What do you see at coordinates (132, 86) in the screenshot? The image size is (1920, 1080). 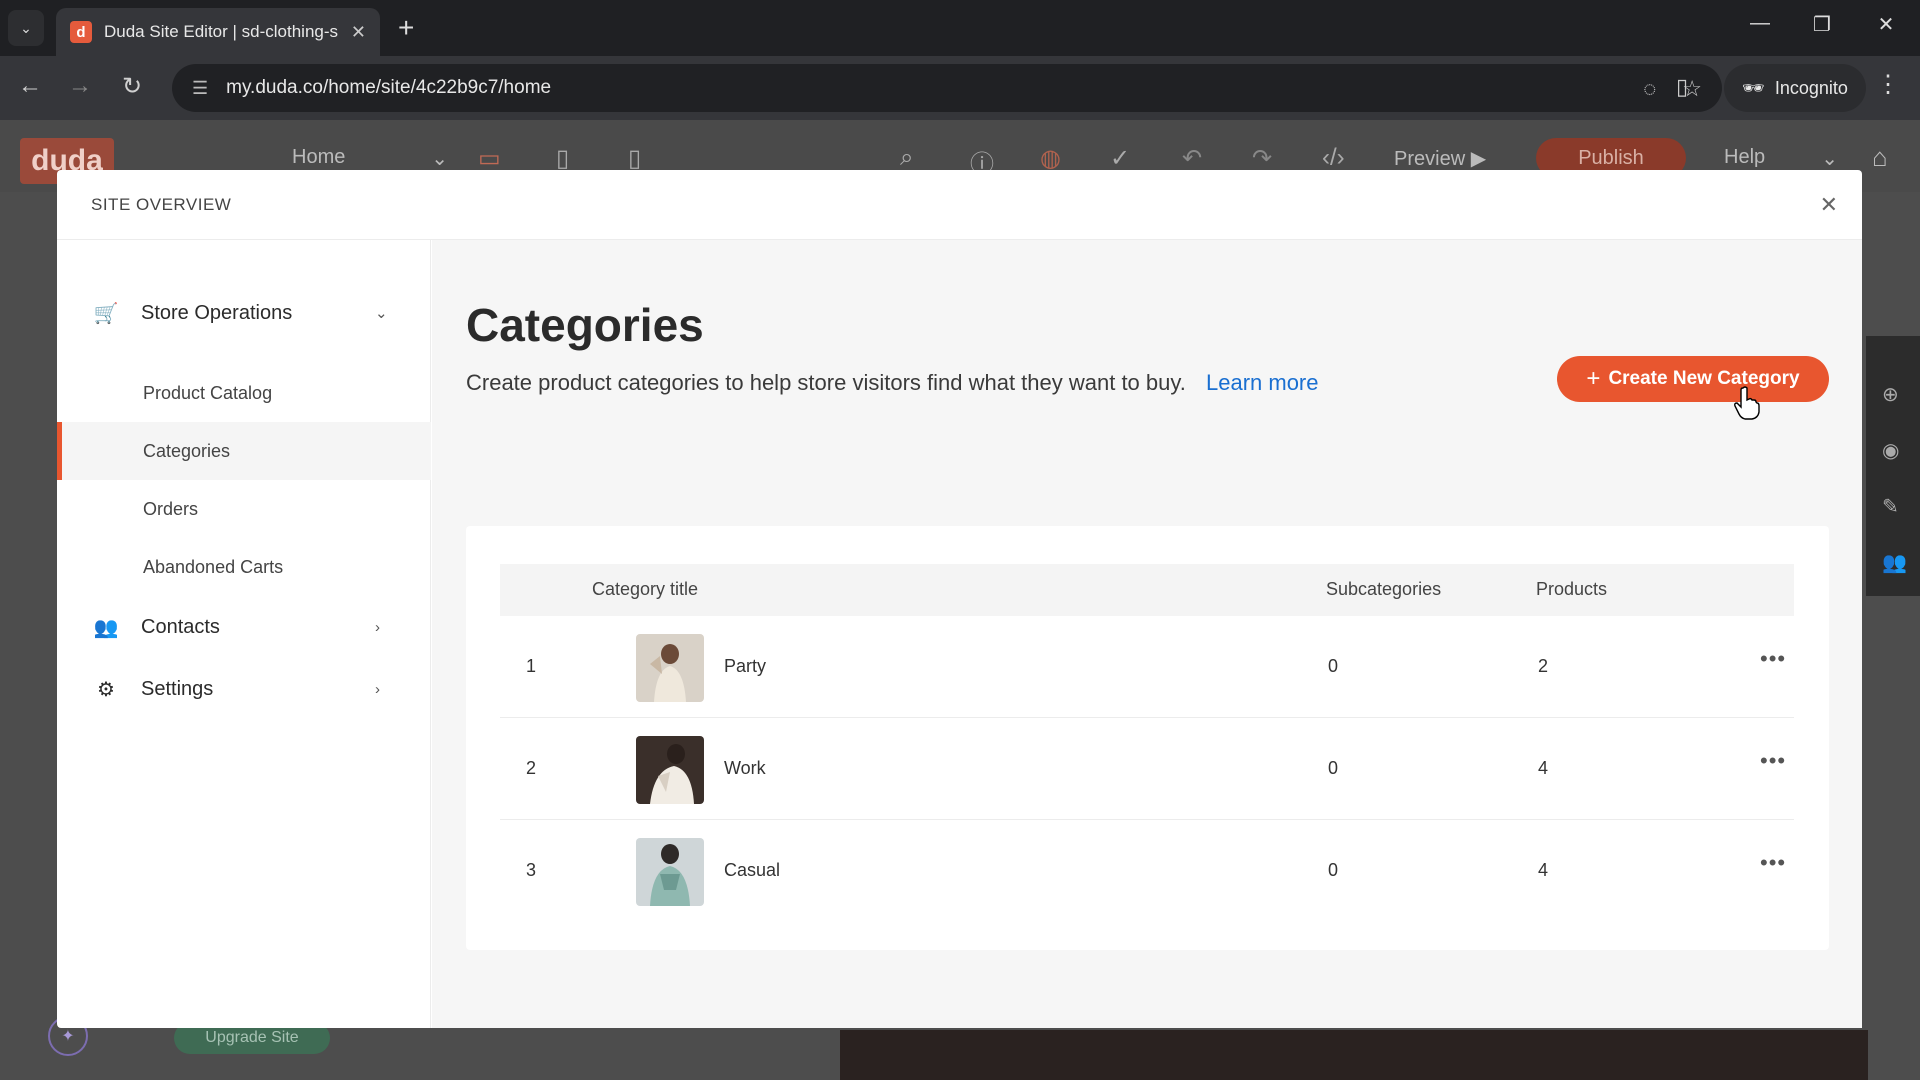 I see `reload-icon: ↻` at bounding box center [132, 86].